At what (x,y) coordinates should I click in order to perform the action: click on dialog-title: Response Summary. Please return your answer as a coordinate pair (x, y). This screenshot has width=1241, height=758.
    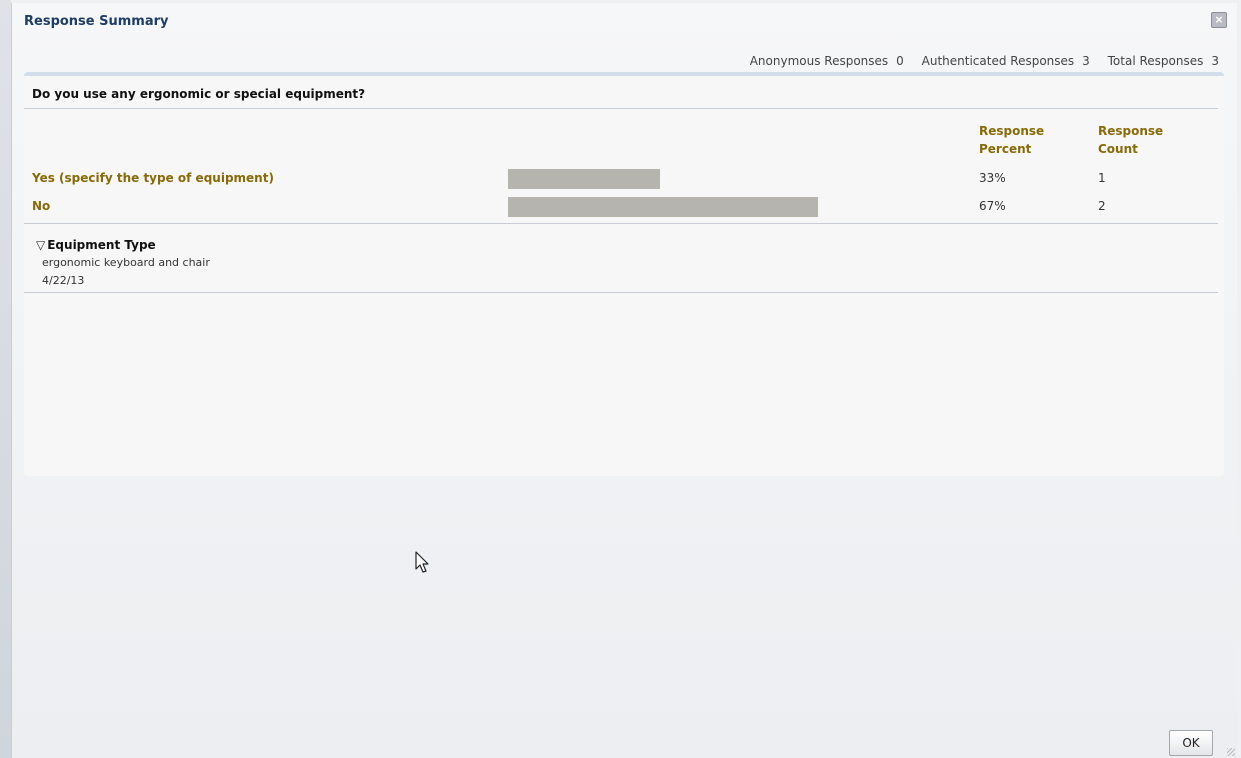
    Looking at the image, I should click on (96, 21).